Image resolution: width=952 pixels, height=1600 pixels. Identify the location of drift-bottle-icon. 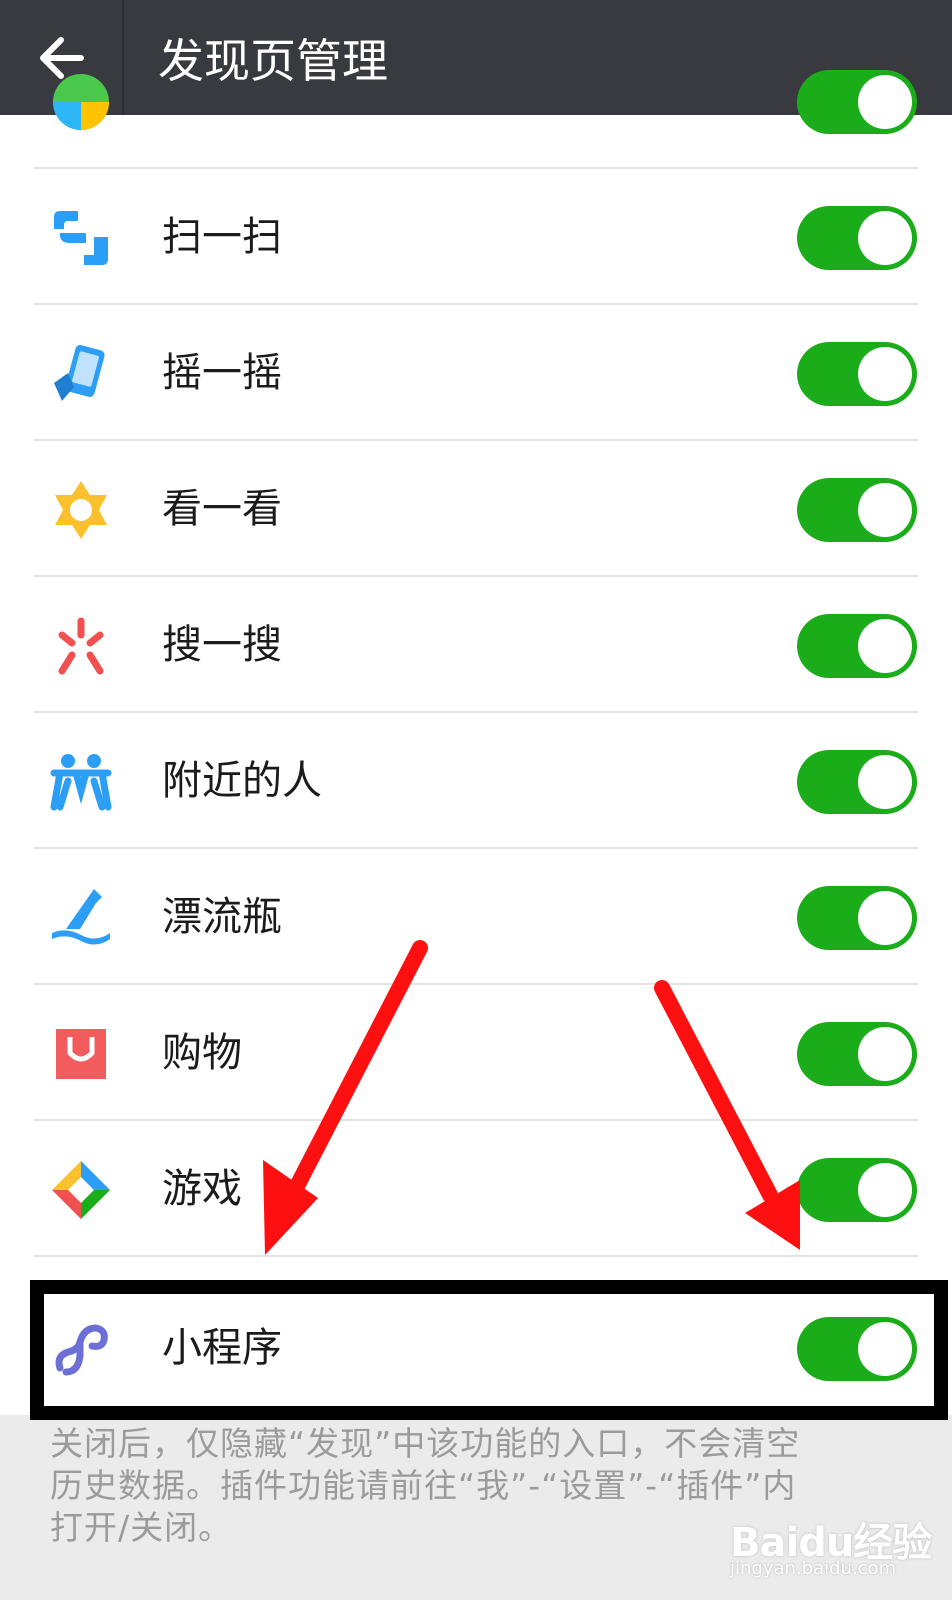
(81, 917).